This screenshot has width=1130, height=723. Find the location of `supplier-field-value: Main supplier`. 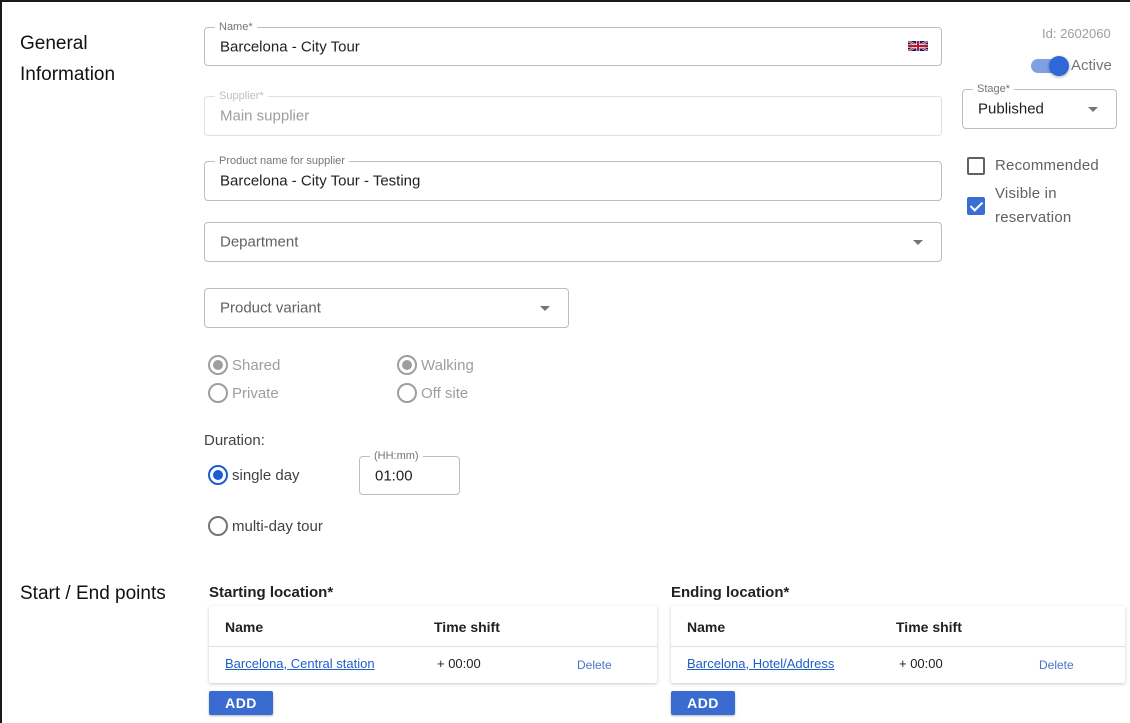

supplier-field-value: Main supplier is located at coordinates (265, 116).